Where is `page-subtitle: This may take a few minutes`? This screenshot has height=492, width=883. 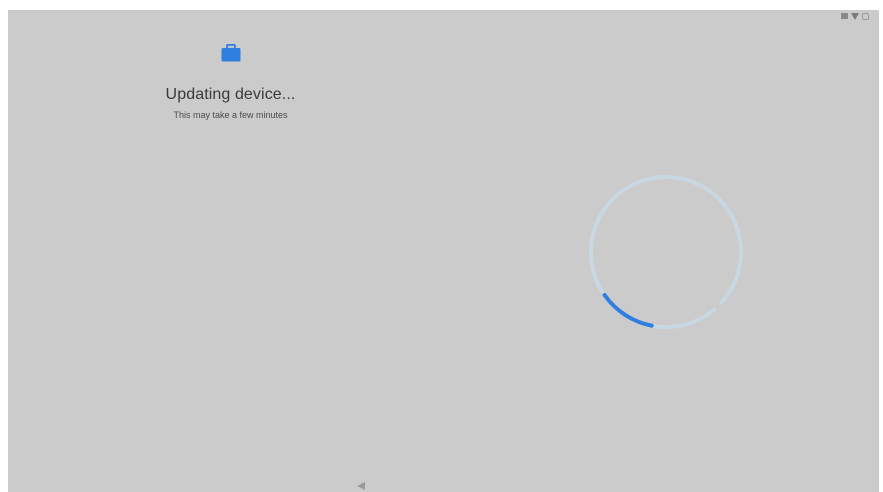 page-subtitle: This may take a few minutes is located at coordinates (230, 115).